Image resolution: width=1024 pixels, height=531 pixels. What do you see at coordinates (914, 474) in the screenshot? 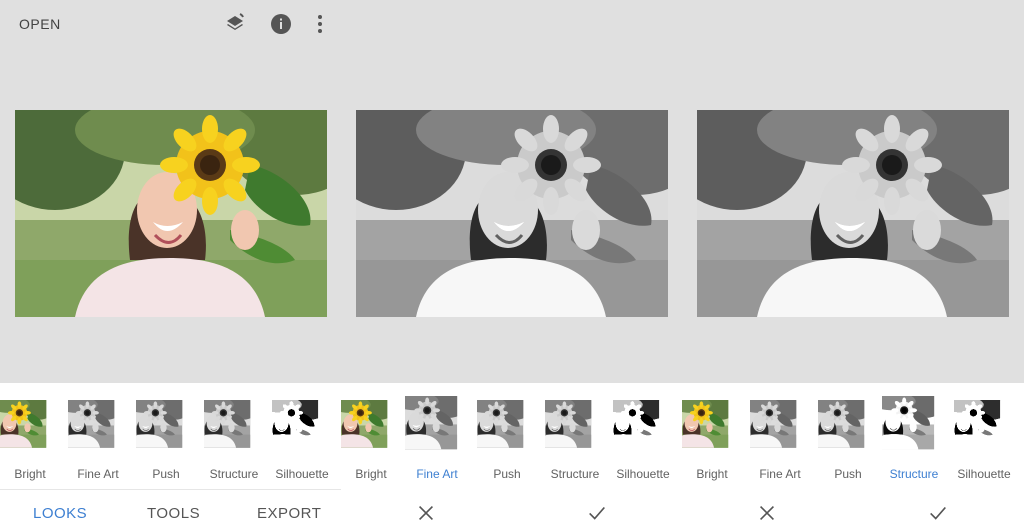
I see `look-label: Structure` at bounding box center [914, 474].